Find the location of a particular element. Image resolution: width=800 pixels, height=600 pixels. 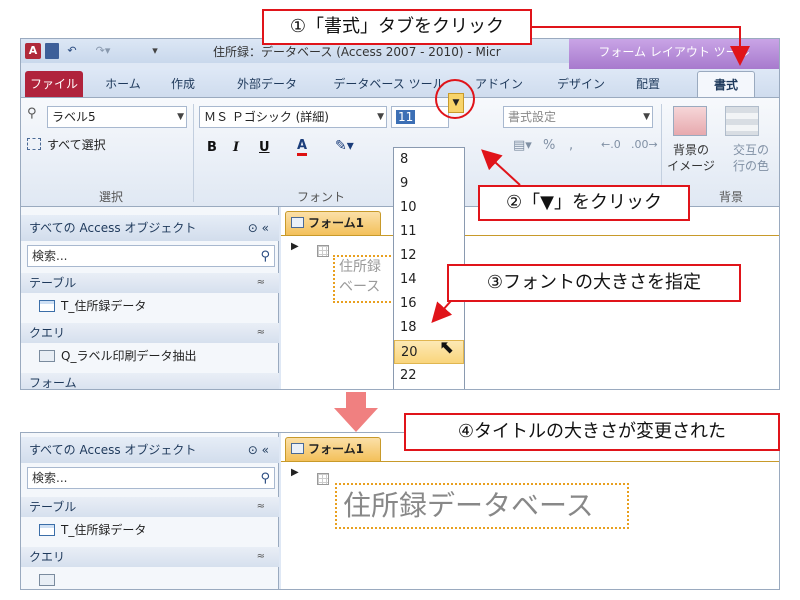

arrow-step1 is located at coordinates (641, 46).